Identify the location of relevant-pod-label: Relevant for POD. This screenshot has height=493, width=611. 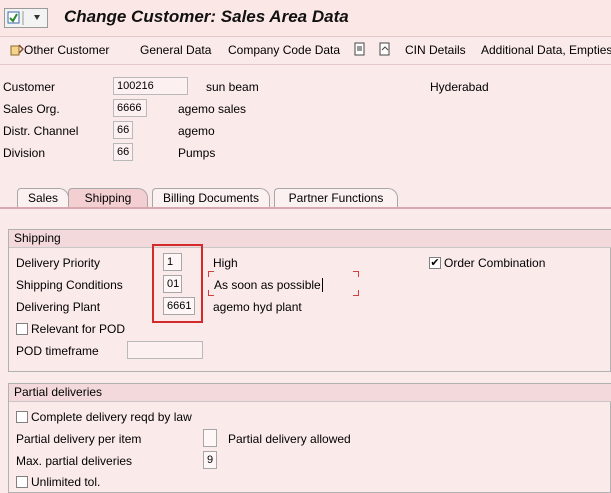
(78, 329).